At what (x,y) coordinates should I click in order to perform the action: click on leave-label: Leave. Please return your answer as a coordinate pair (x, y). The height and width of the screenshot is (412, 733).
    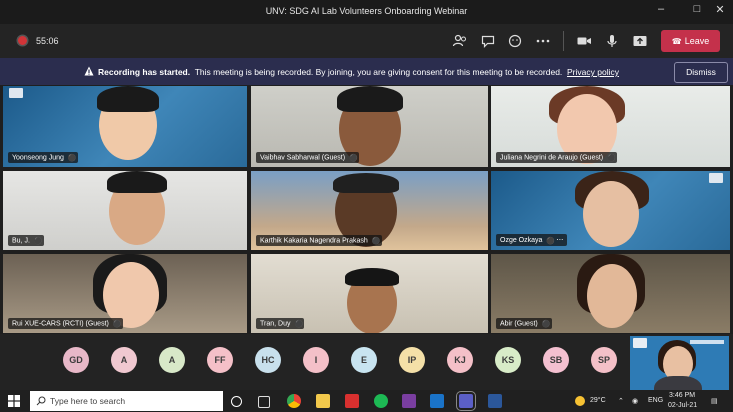
    Looking at the image, I should click on (697, 41).